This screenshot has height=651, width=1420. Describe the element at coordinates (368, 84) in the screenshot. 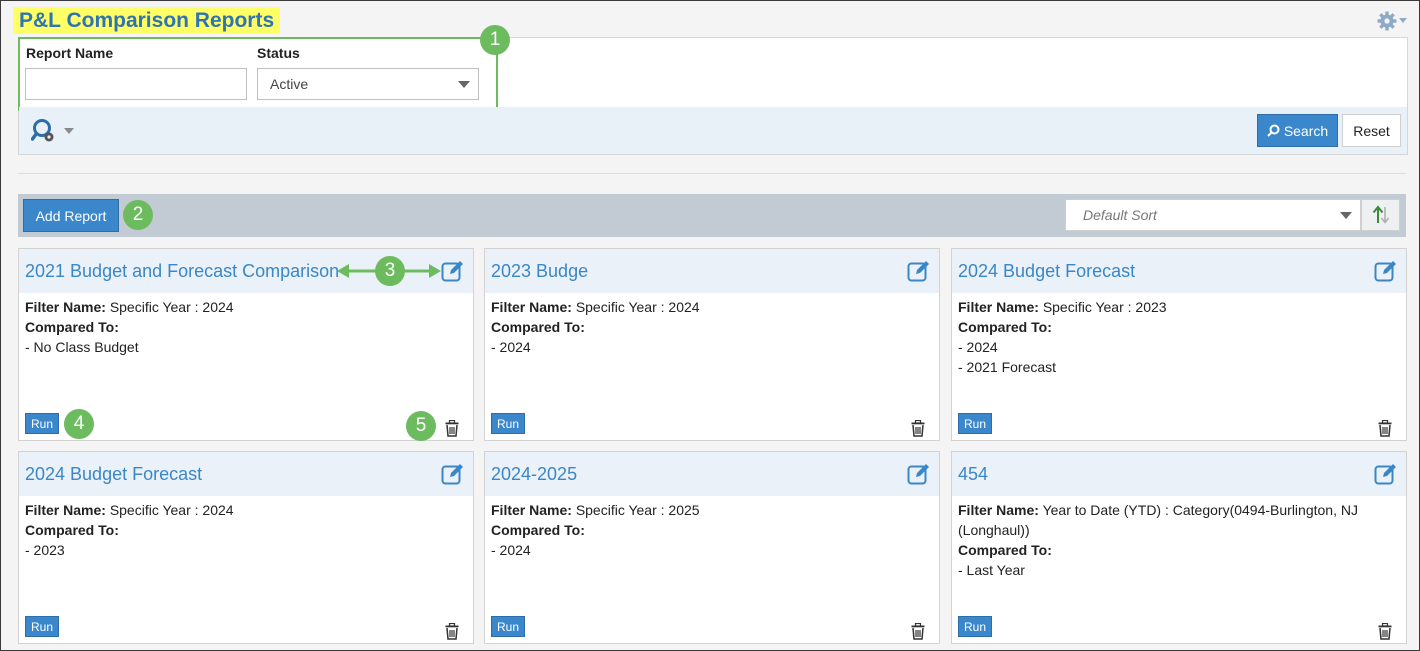

I see `status-select: Active` at that location.